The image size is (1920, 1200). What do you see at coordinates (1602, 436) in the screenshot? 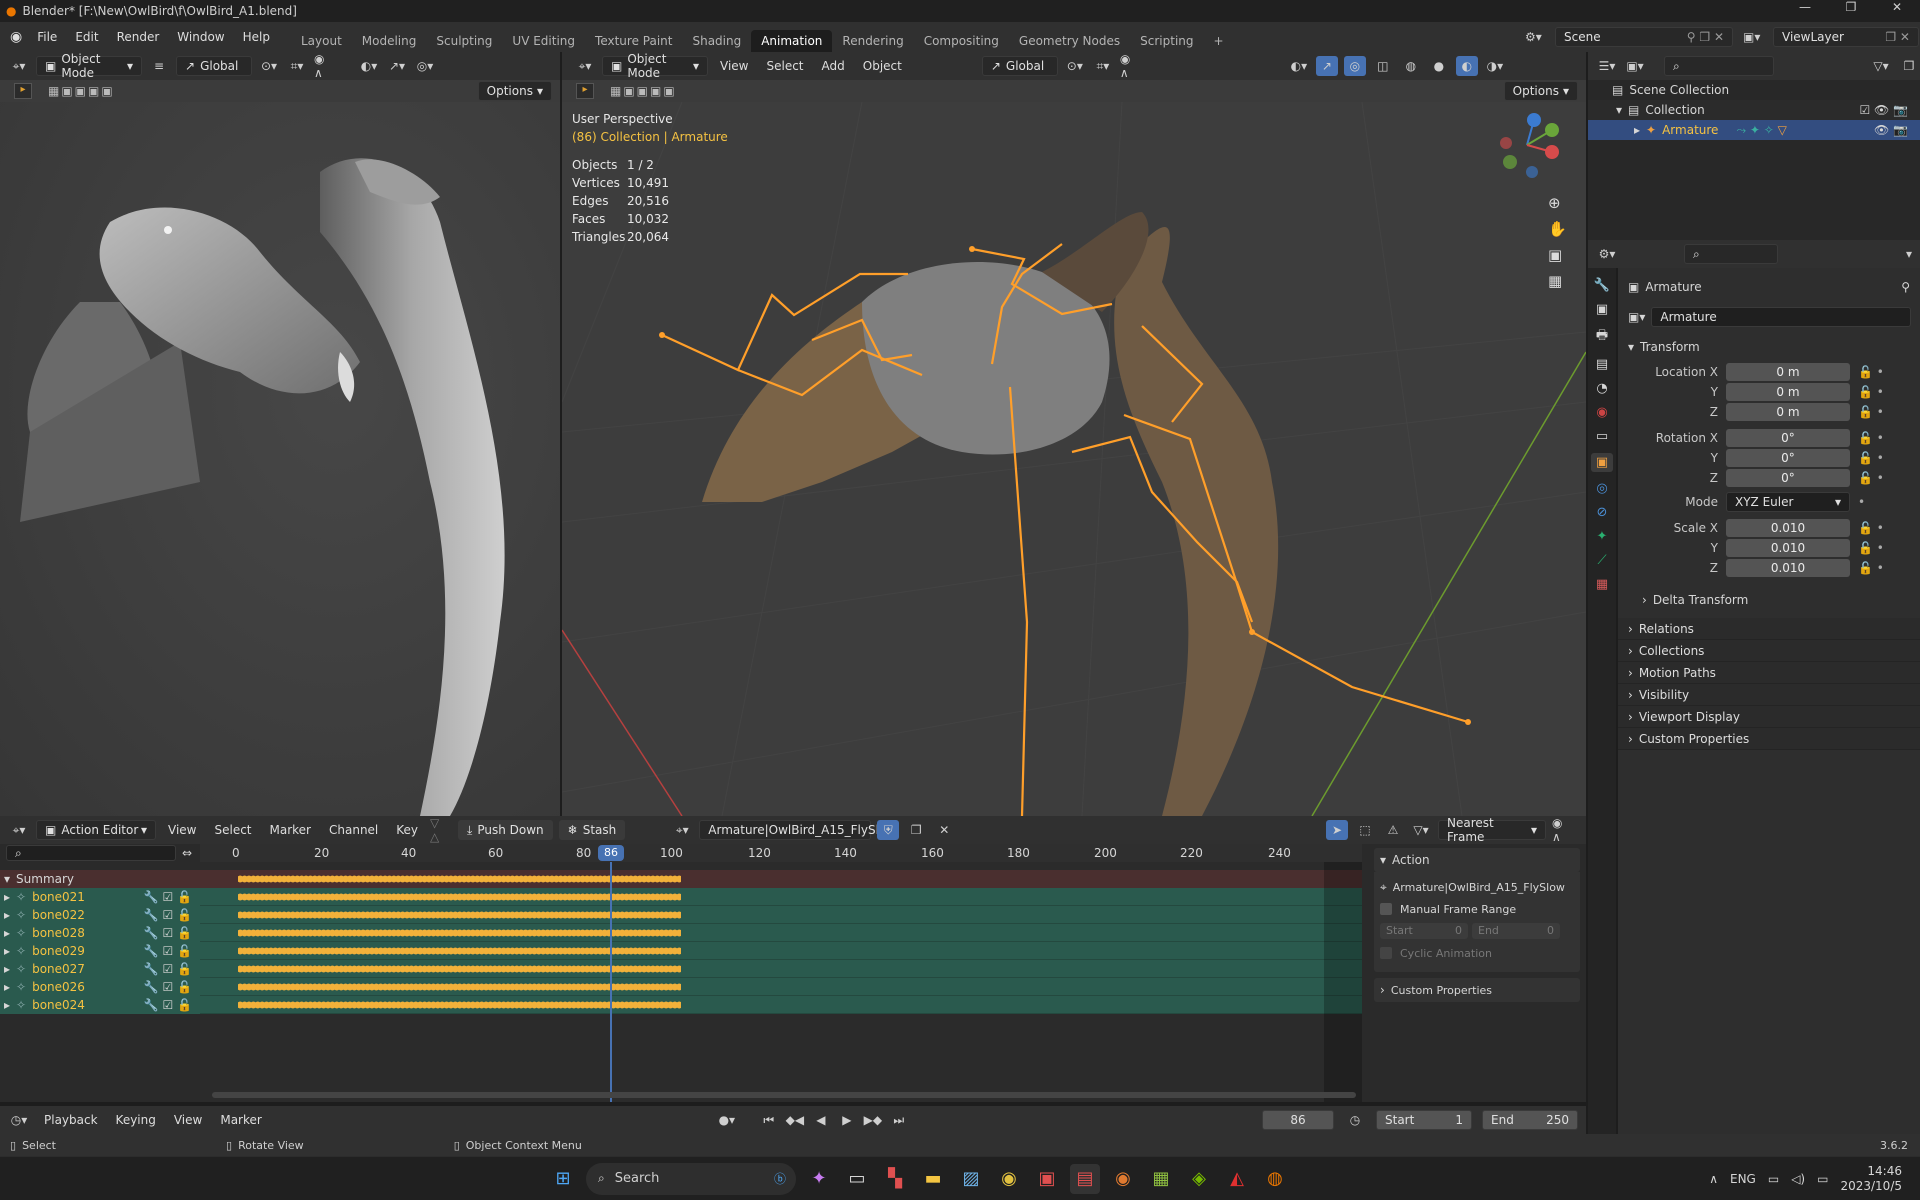
I see `collection-tab-icon: ▭` at bounding box center [1602, 436].